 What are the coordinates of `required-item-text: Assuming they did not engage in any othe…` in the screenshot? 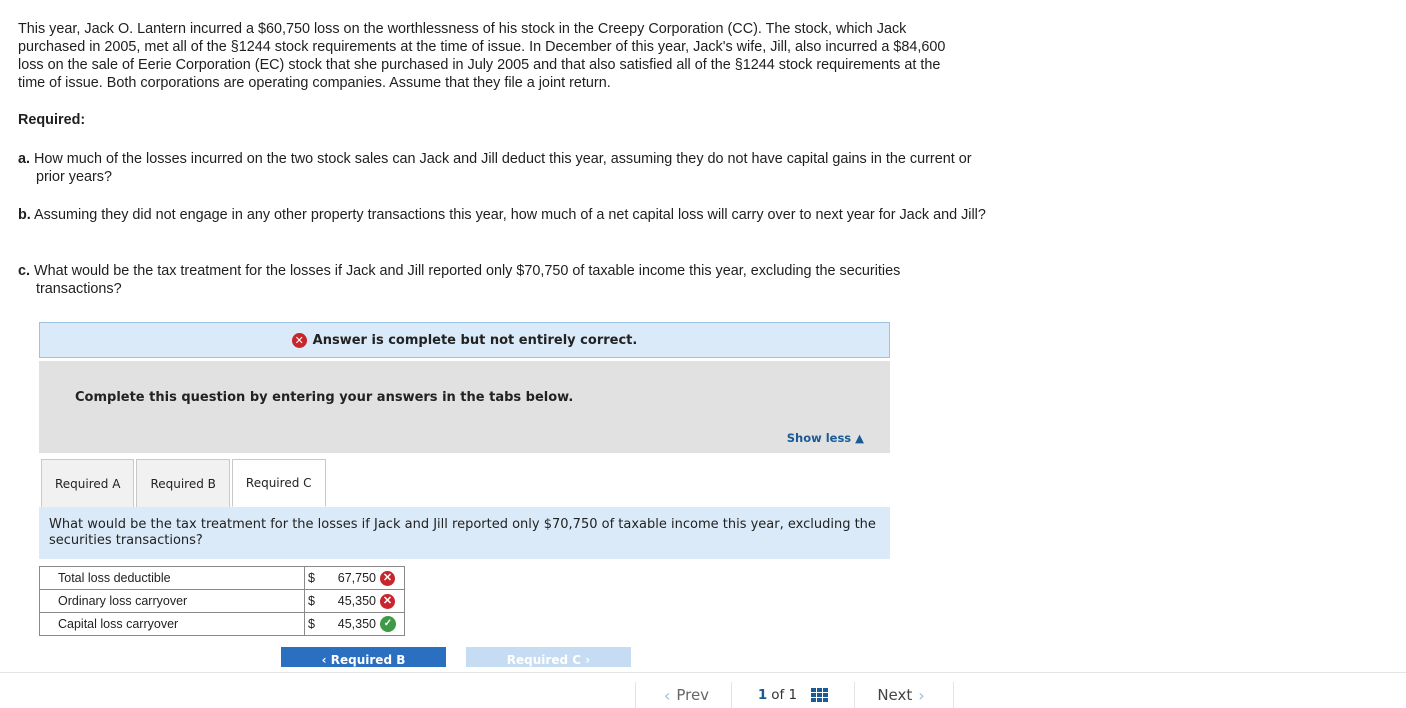 It's located at (510, 215).